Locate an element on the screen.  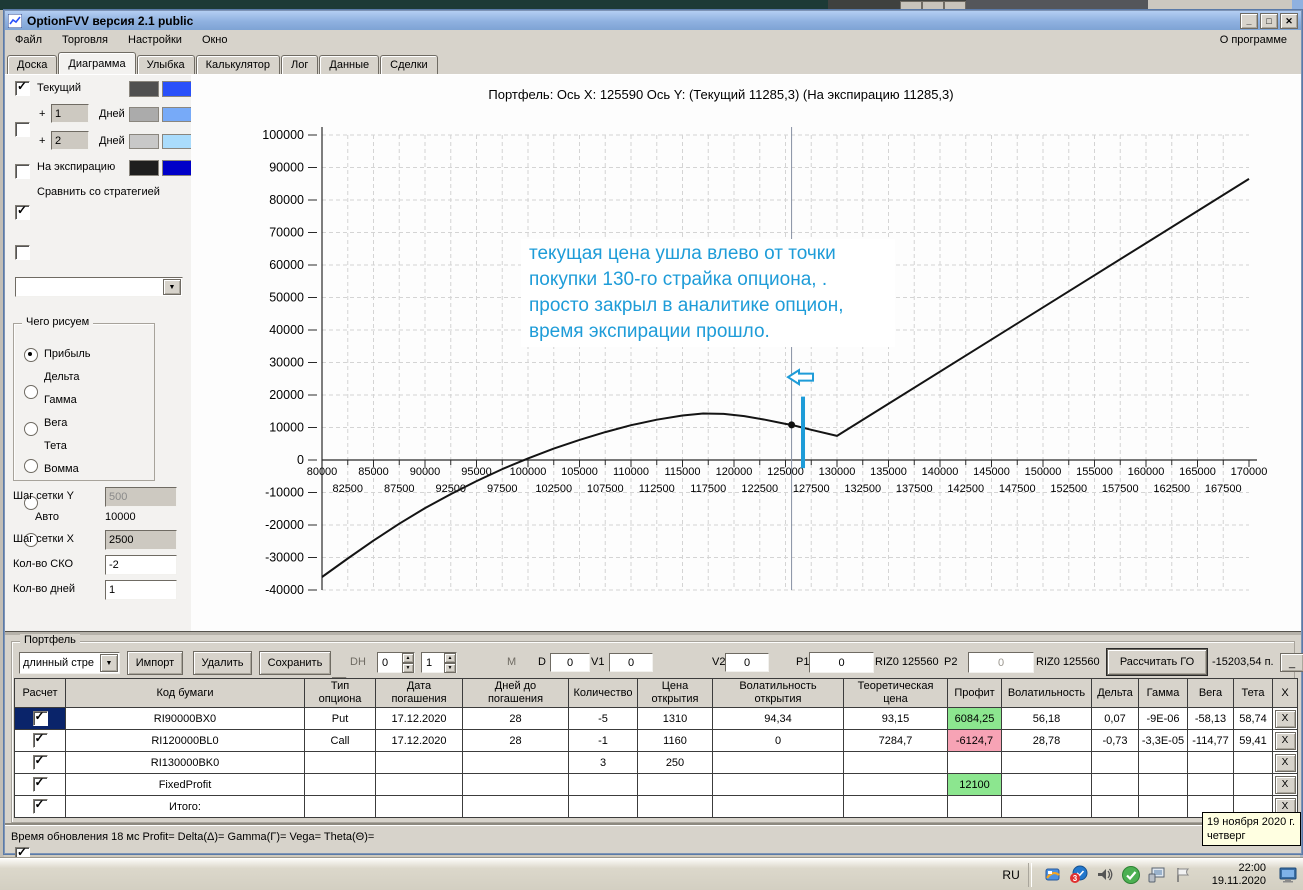
grid-step-x-field: 2500 is located at coordinates (141, 540).